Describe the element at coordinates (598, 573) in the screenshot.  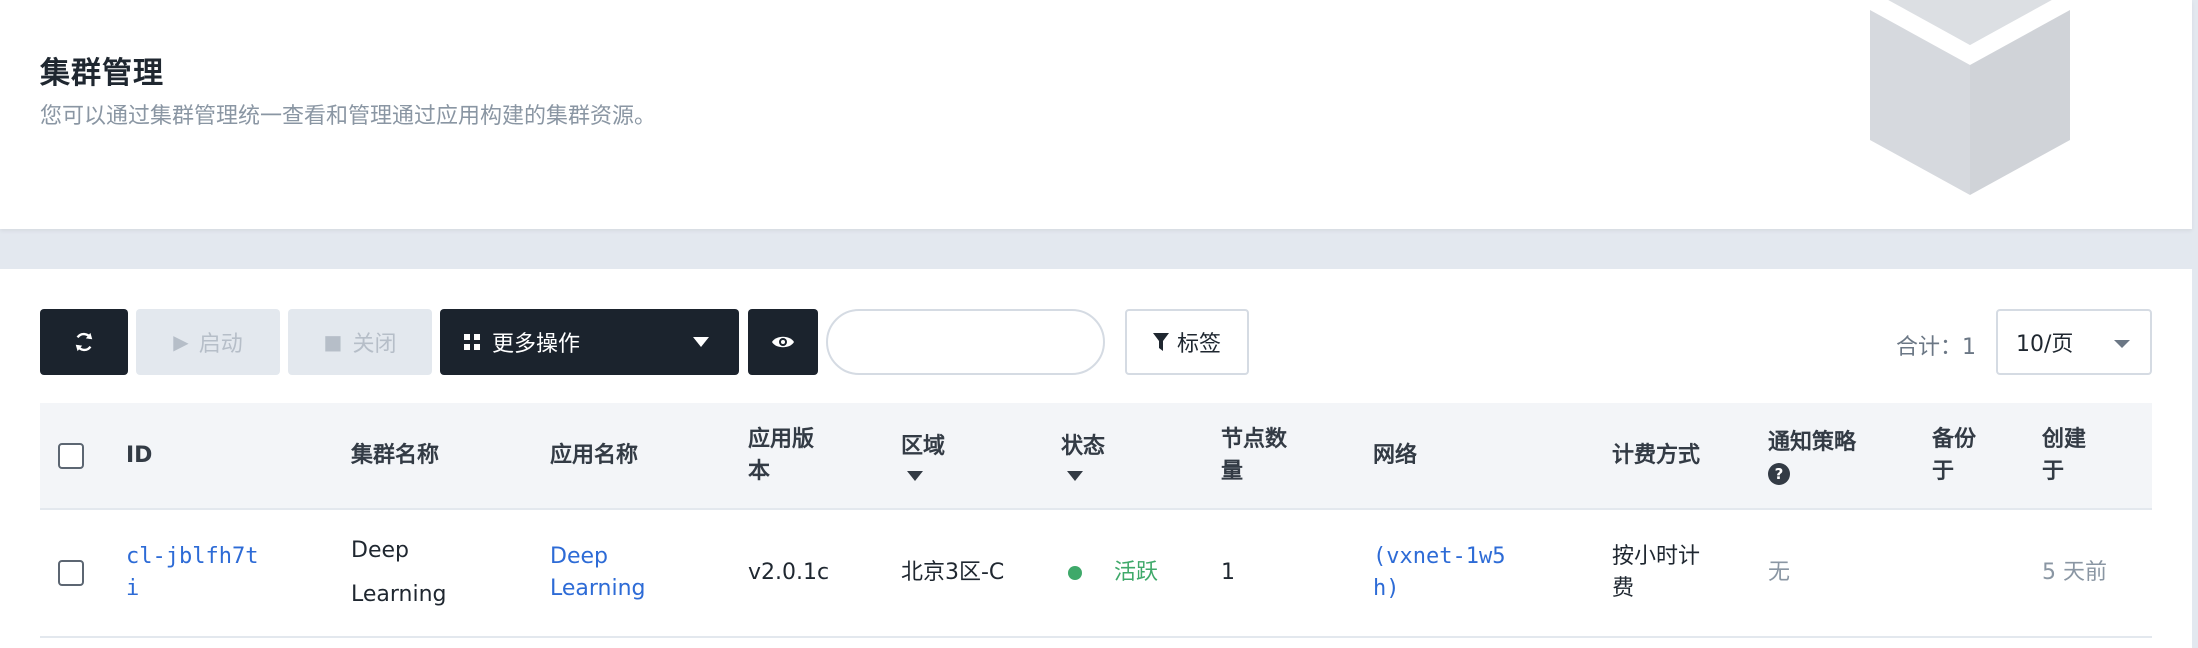
I see `app-name-link: Deep Learning` at that location.